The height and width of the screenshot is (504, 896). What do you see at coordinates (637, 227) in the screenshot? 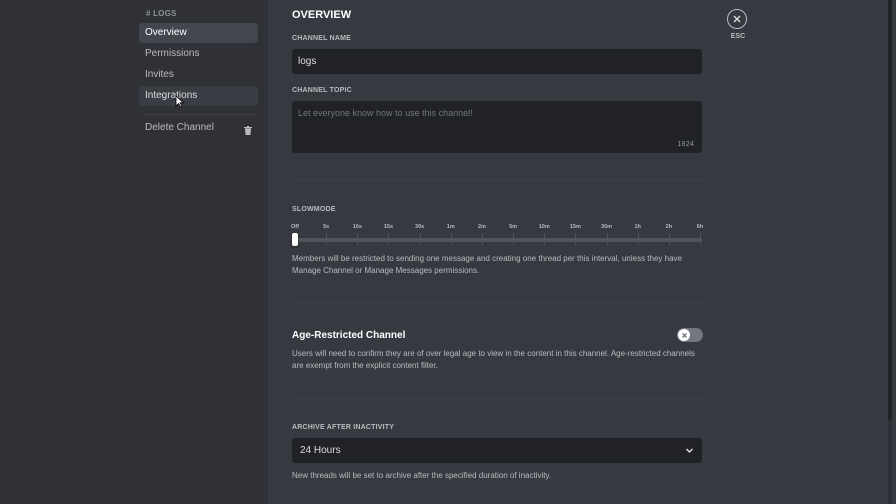
I see `slowmode-tick-label: 1h` at bounding box center [637, 227].